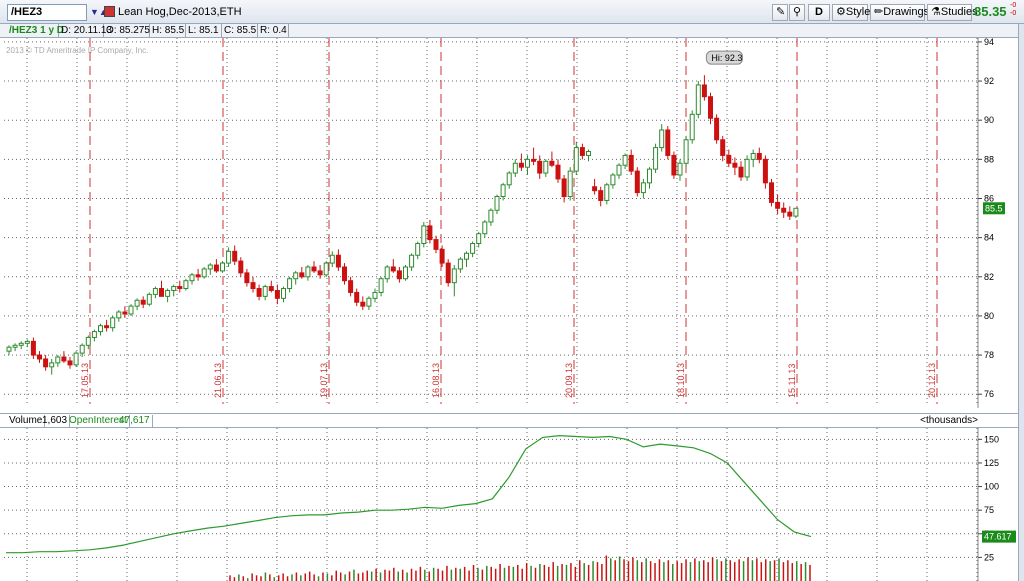 The width and height of the screenshot is (1024, 581). I want to click on info-open: O: 85.275, so click(128, 31).